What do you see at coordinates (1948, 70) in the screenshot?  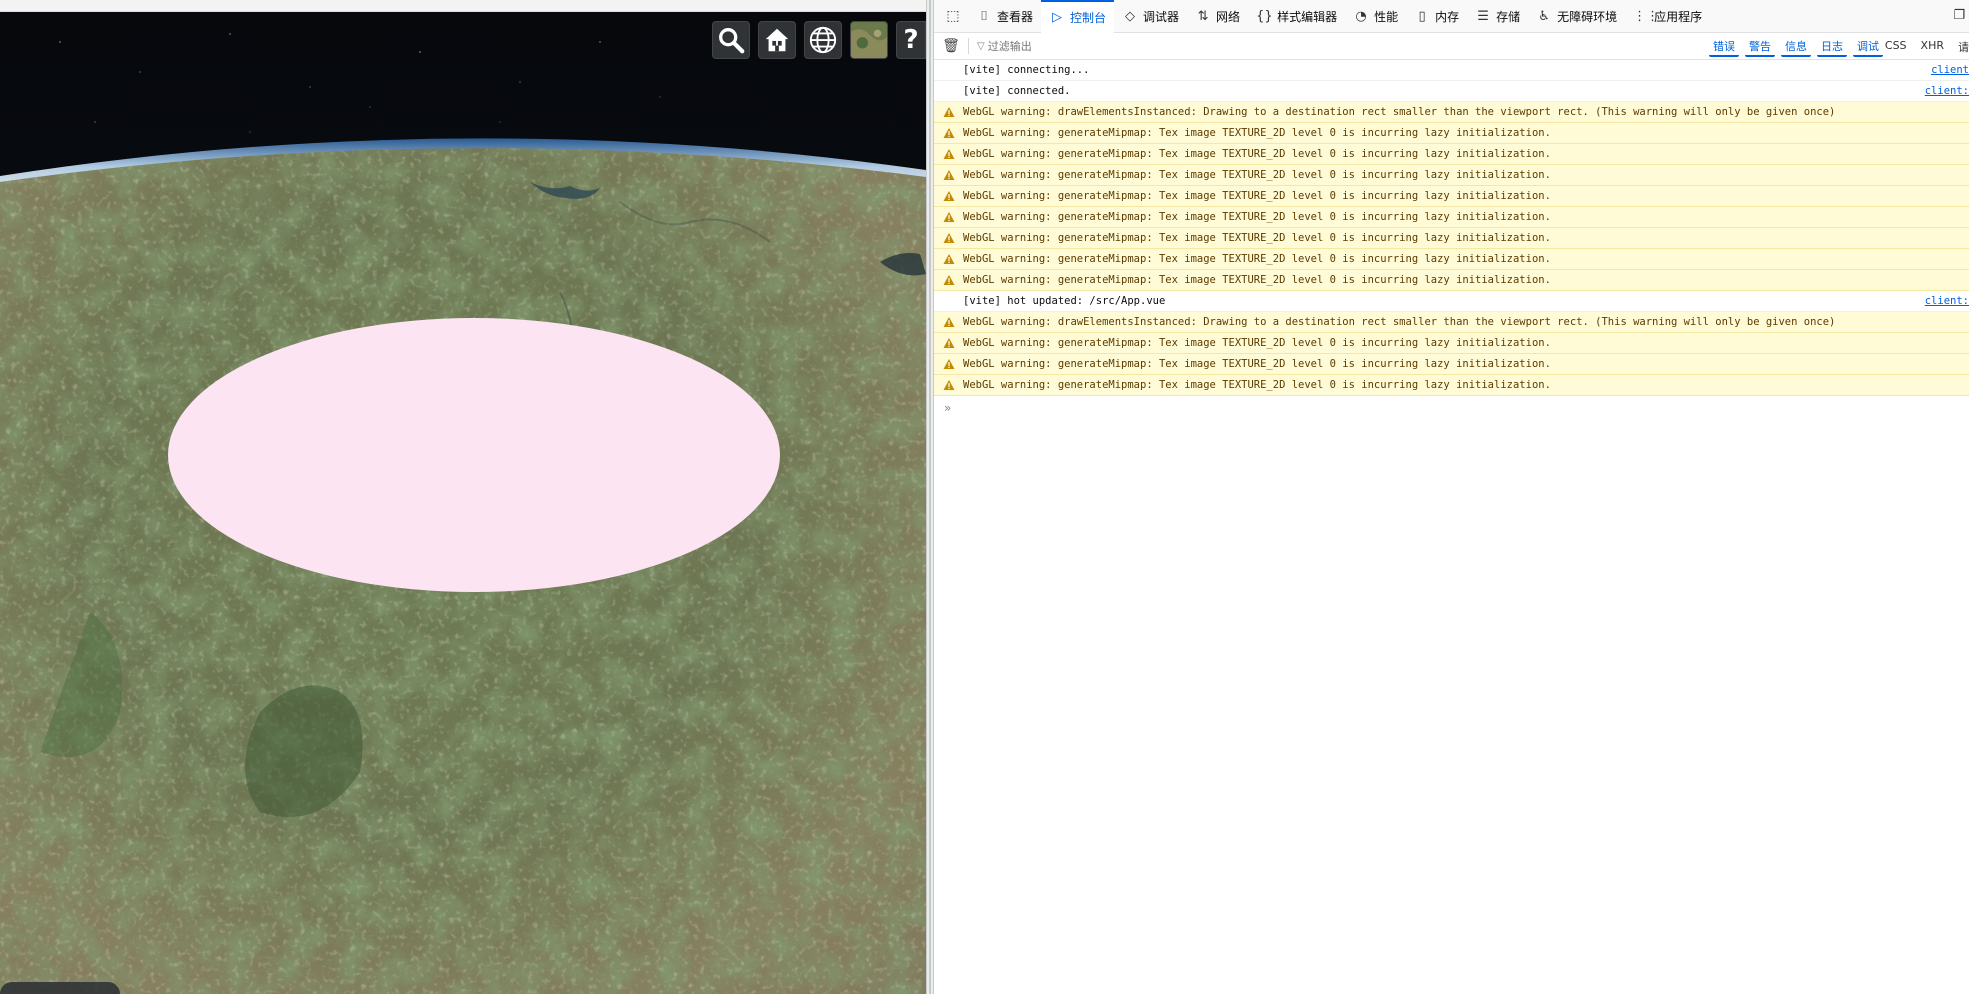 I see `message-source-link: client` at bounding box center [1948, 70].